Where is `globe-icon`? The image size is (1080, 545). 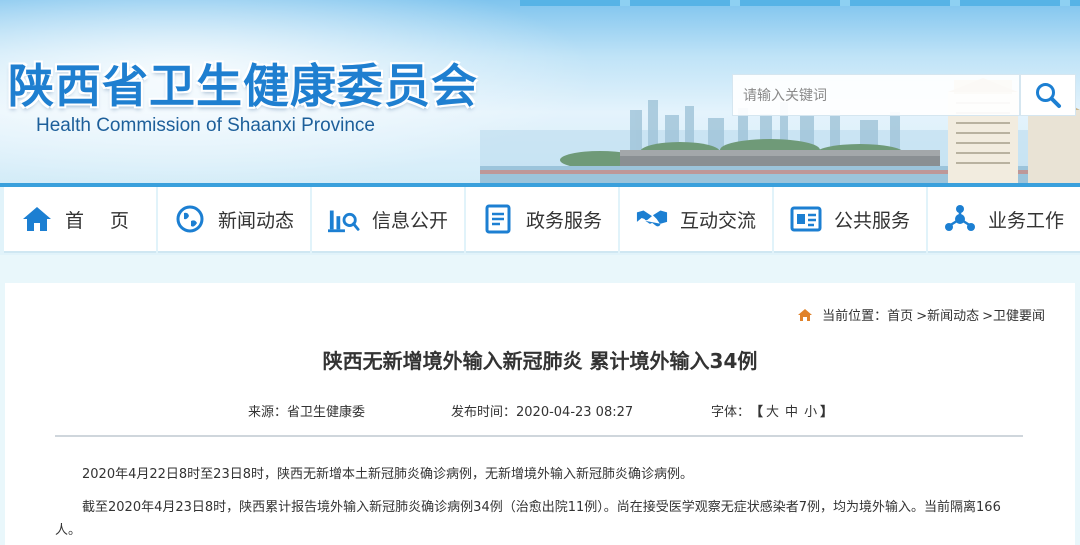
globe-icon is located at coordinates (190, 219).